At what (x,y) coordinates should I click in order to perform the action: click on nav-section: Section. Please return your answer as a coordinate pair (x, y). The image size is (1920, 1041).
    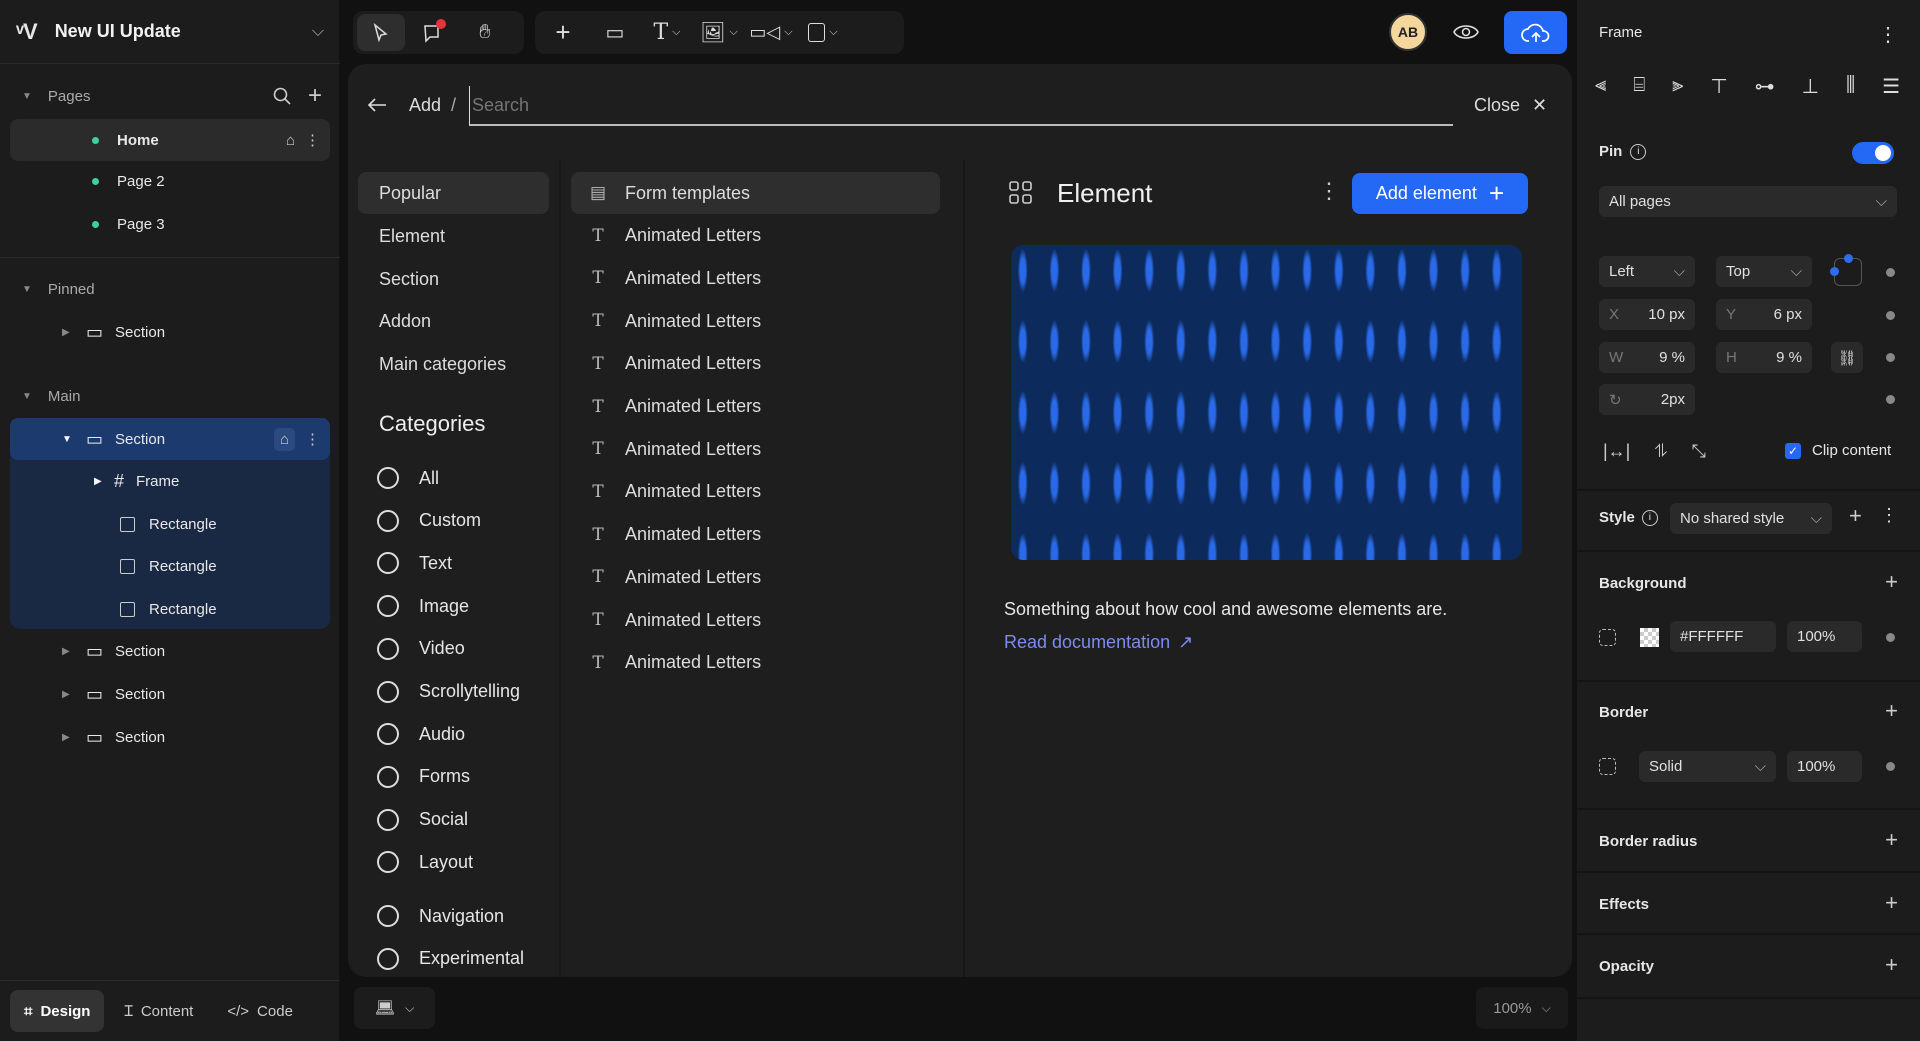
    Looking at the image, I should click on (453, 279).